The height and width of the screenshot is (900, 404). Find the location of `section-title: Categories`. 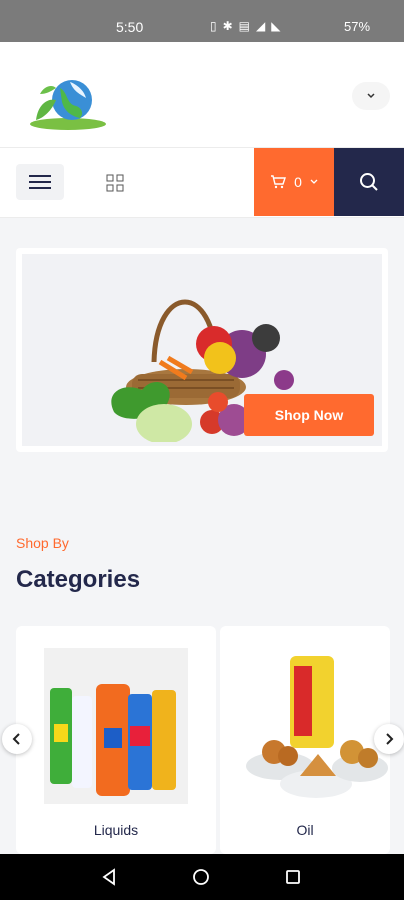

section-title: Categories is located at coordinates (78, 579).